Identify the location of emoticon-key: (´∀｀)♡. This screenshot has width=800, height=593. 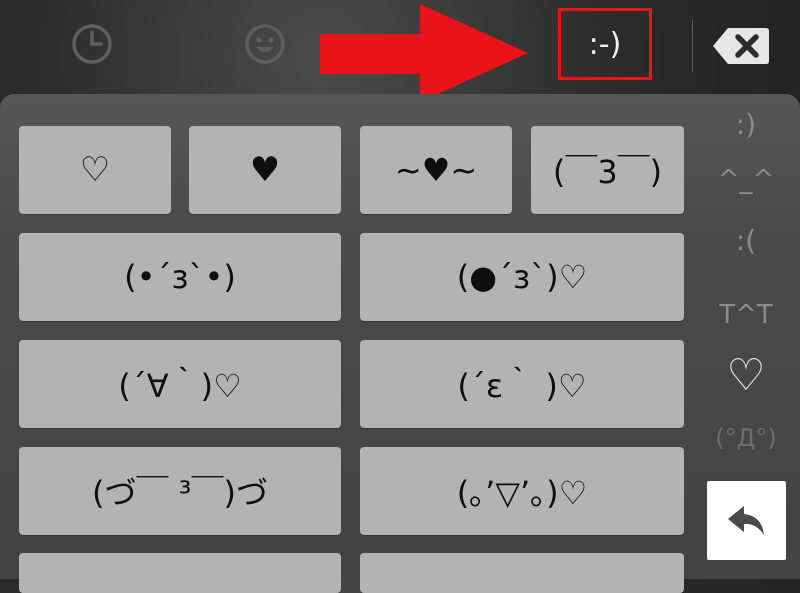
(180, 384).